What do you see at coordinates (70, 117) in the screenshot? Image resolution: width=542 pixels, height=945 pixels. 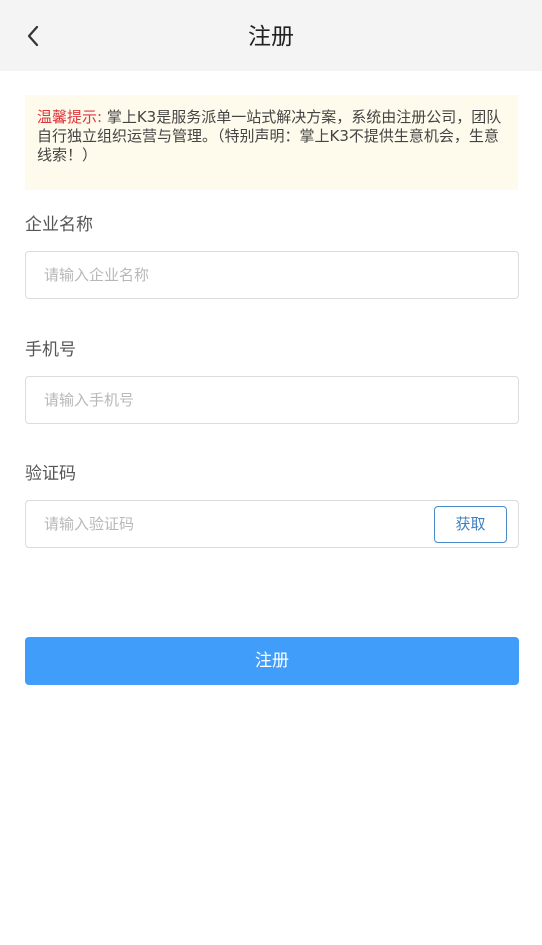 I see `notice-label: 温馨提示:` at bounding box center [70, 117].